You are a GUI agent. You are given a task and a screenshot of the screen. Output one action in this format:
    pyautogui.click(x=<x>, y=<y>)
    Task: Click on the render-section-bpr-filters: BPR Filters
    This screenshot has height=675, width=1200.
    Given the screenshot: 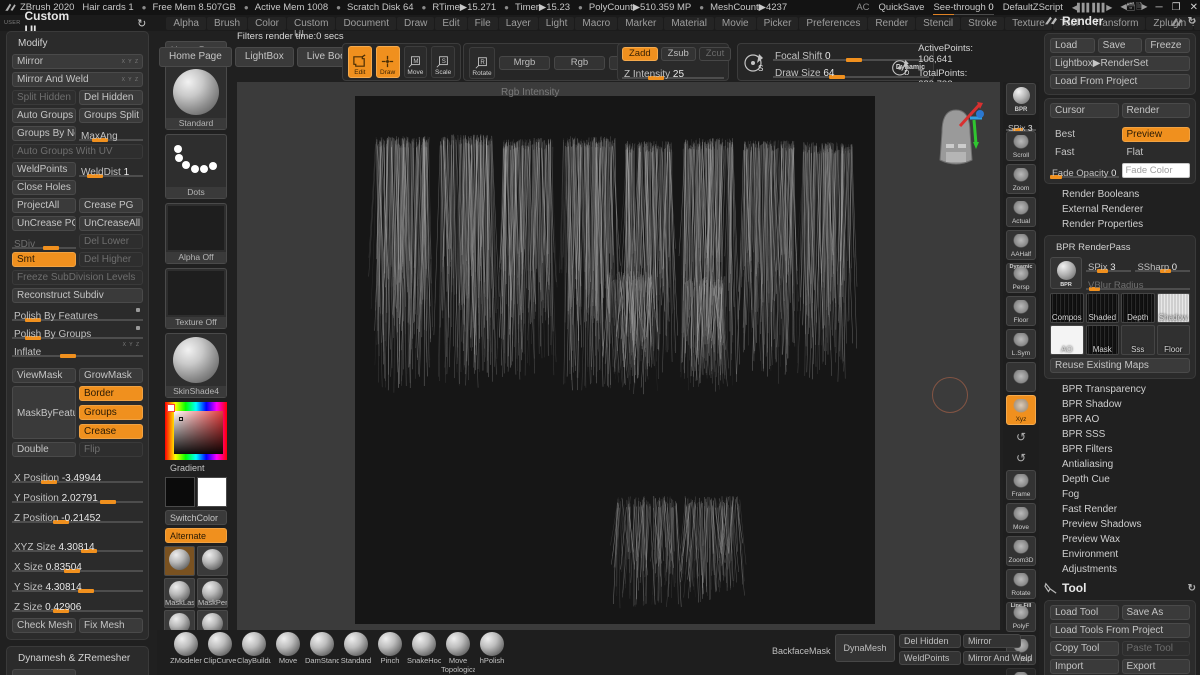 What is the action you would take?
    pyautogui.click(x=1120, y=449)
    